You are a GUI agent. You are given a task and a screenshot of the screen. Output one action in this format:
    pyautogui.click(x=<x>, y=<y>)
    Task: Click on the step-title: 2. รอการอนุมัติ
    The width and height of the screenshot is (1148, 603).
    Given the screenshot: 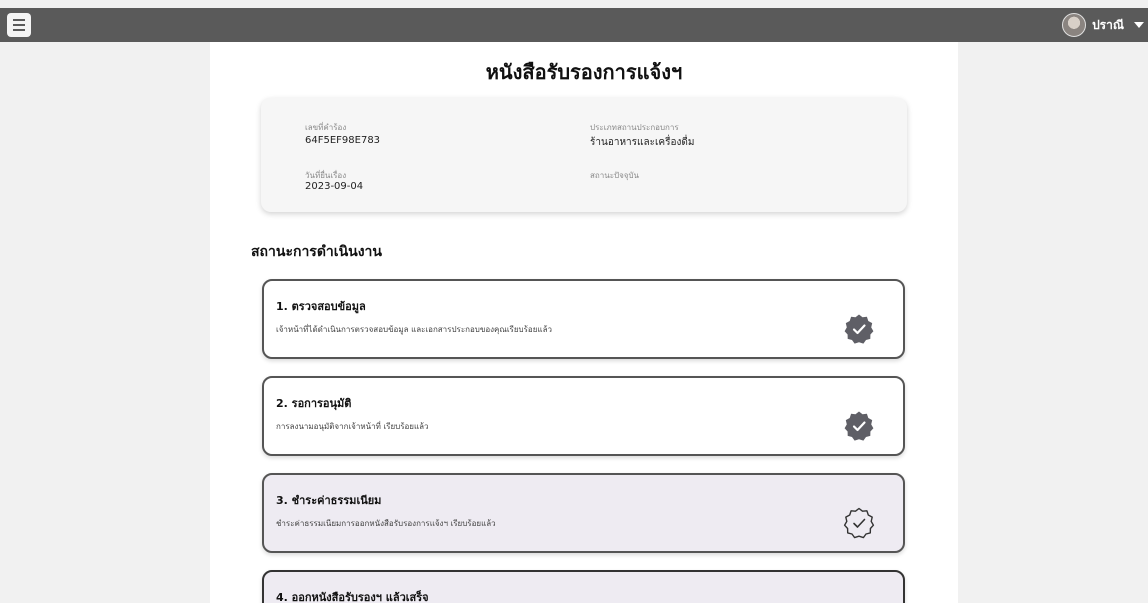 What is the action you would take?
    pyautogui.click(x=314, y=403)
    